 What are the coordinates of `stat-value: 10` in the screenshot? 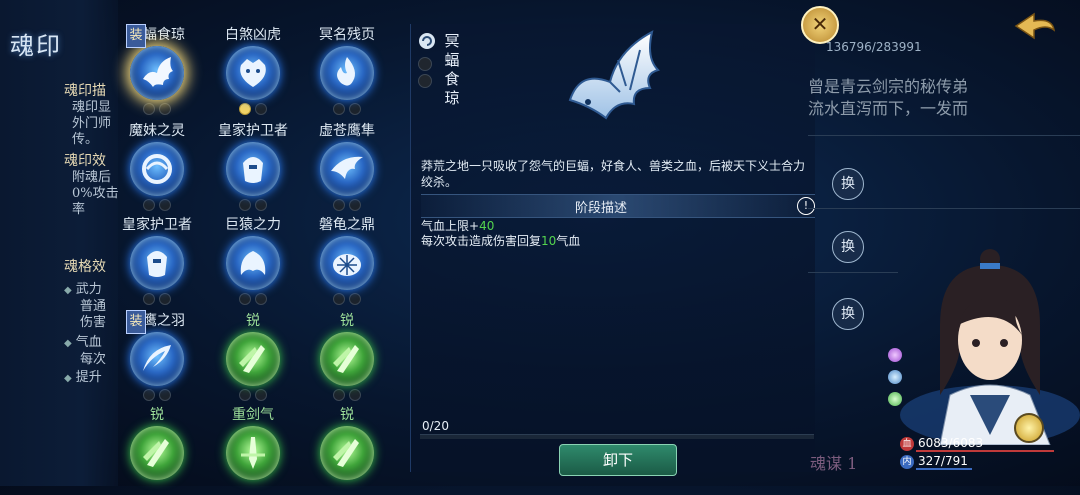 It's located at (549, 241).